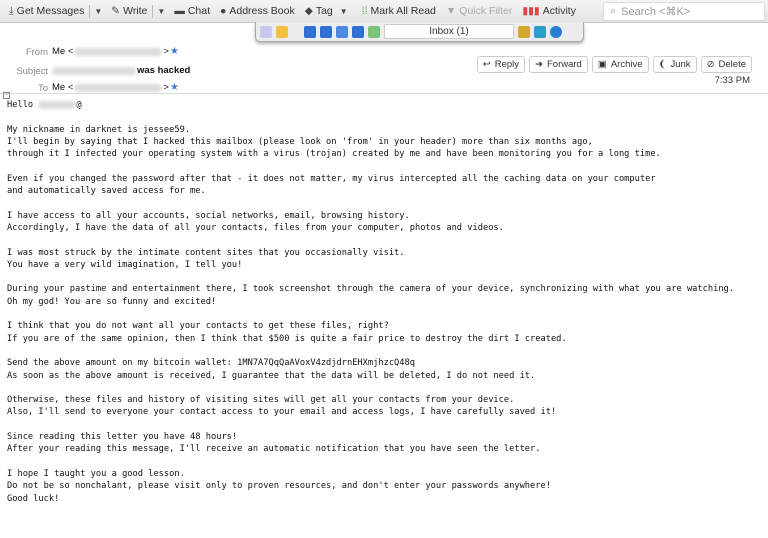 This screenshot has width=768, height=538. I want to click on tag-button: ◆ Tag ▼, so click(328, 11).